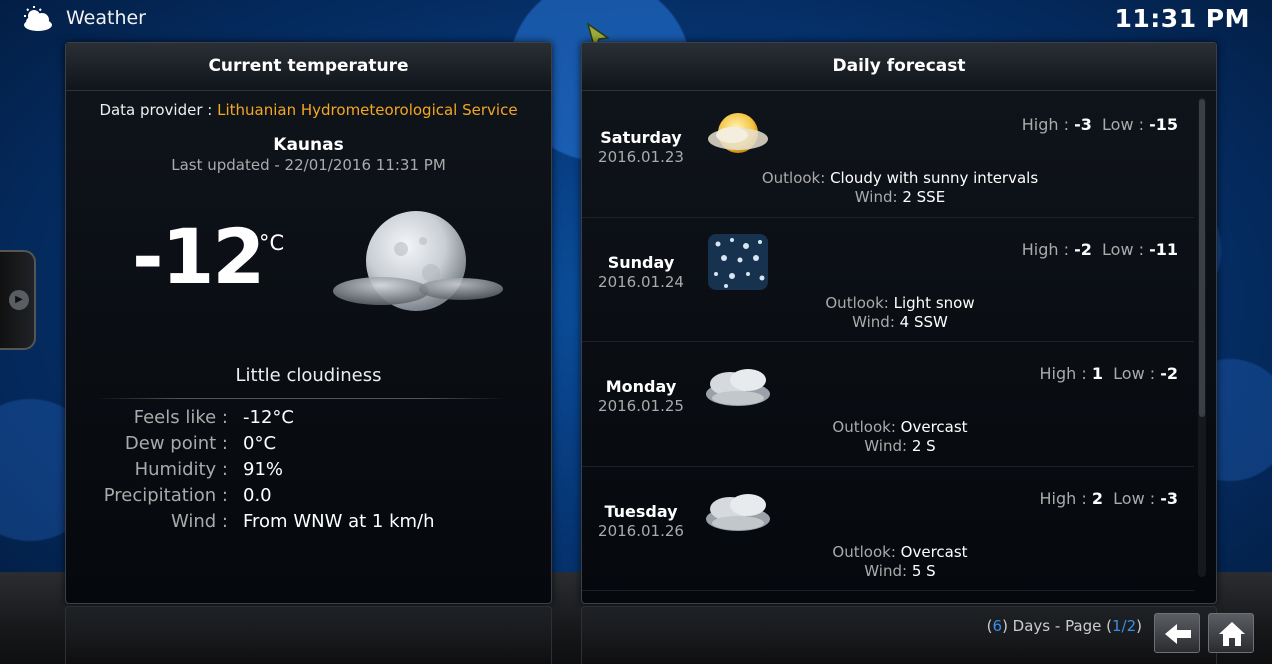 The width and height of the screenshot is (1272, 664). What do you see at coordinates (934, 178) in the screenshot?
I see `outlook-value: Cloudy with sunny intervals` at bounding box center [934, 178].